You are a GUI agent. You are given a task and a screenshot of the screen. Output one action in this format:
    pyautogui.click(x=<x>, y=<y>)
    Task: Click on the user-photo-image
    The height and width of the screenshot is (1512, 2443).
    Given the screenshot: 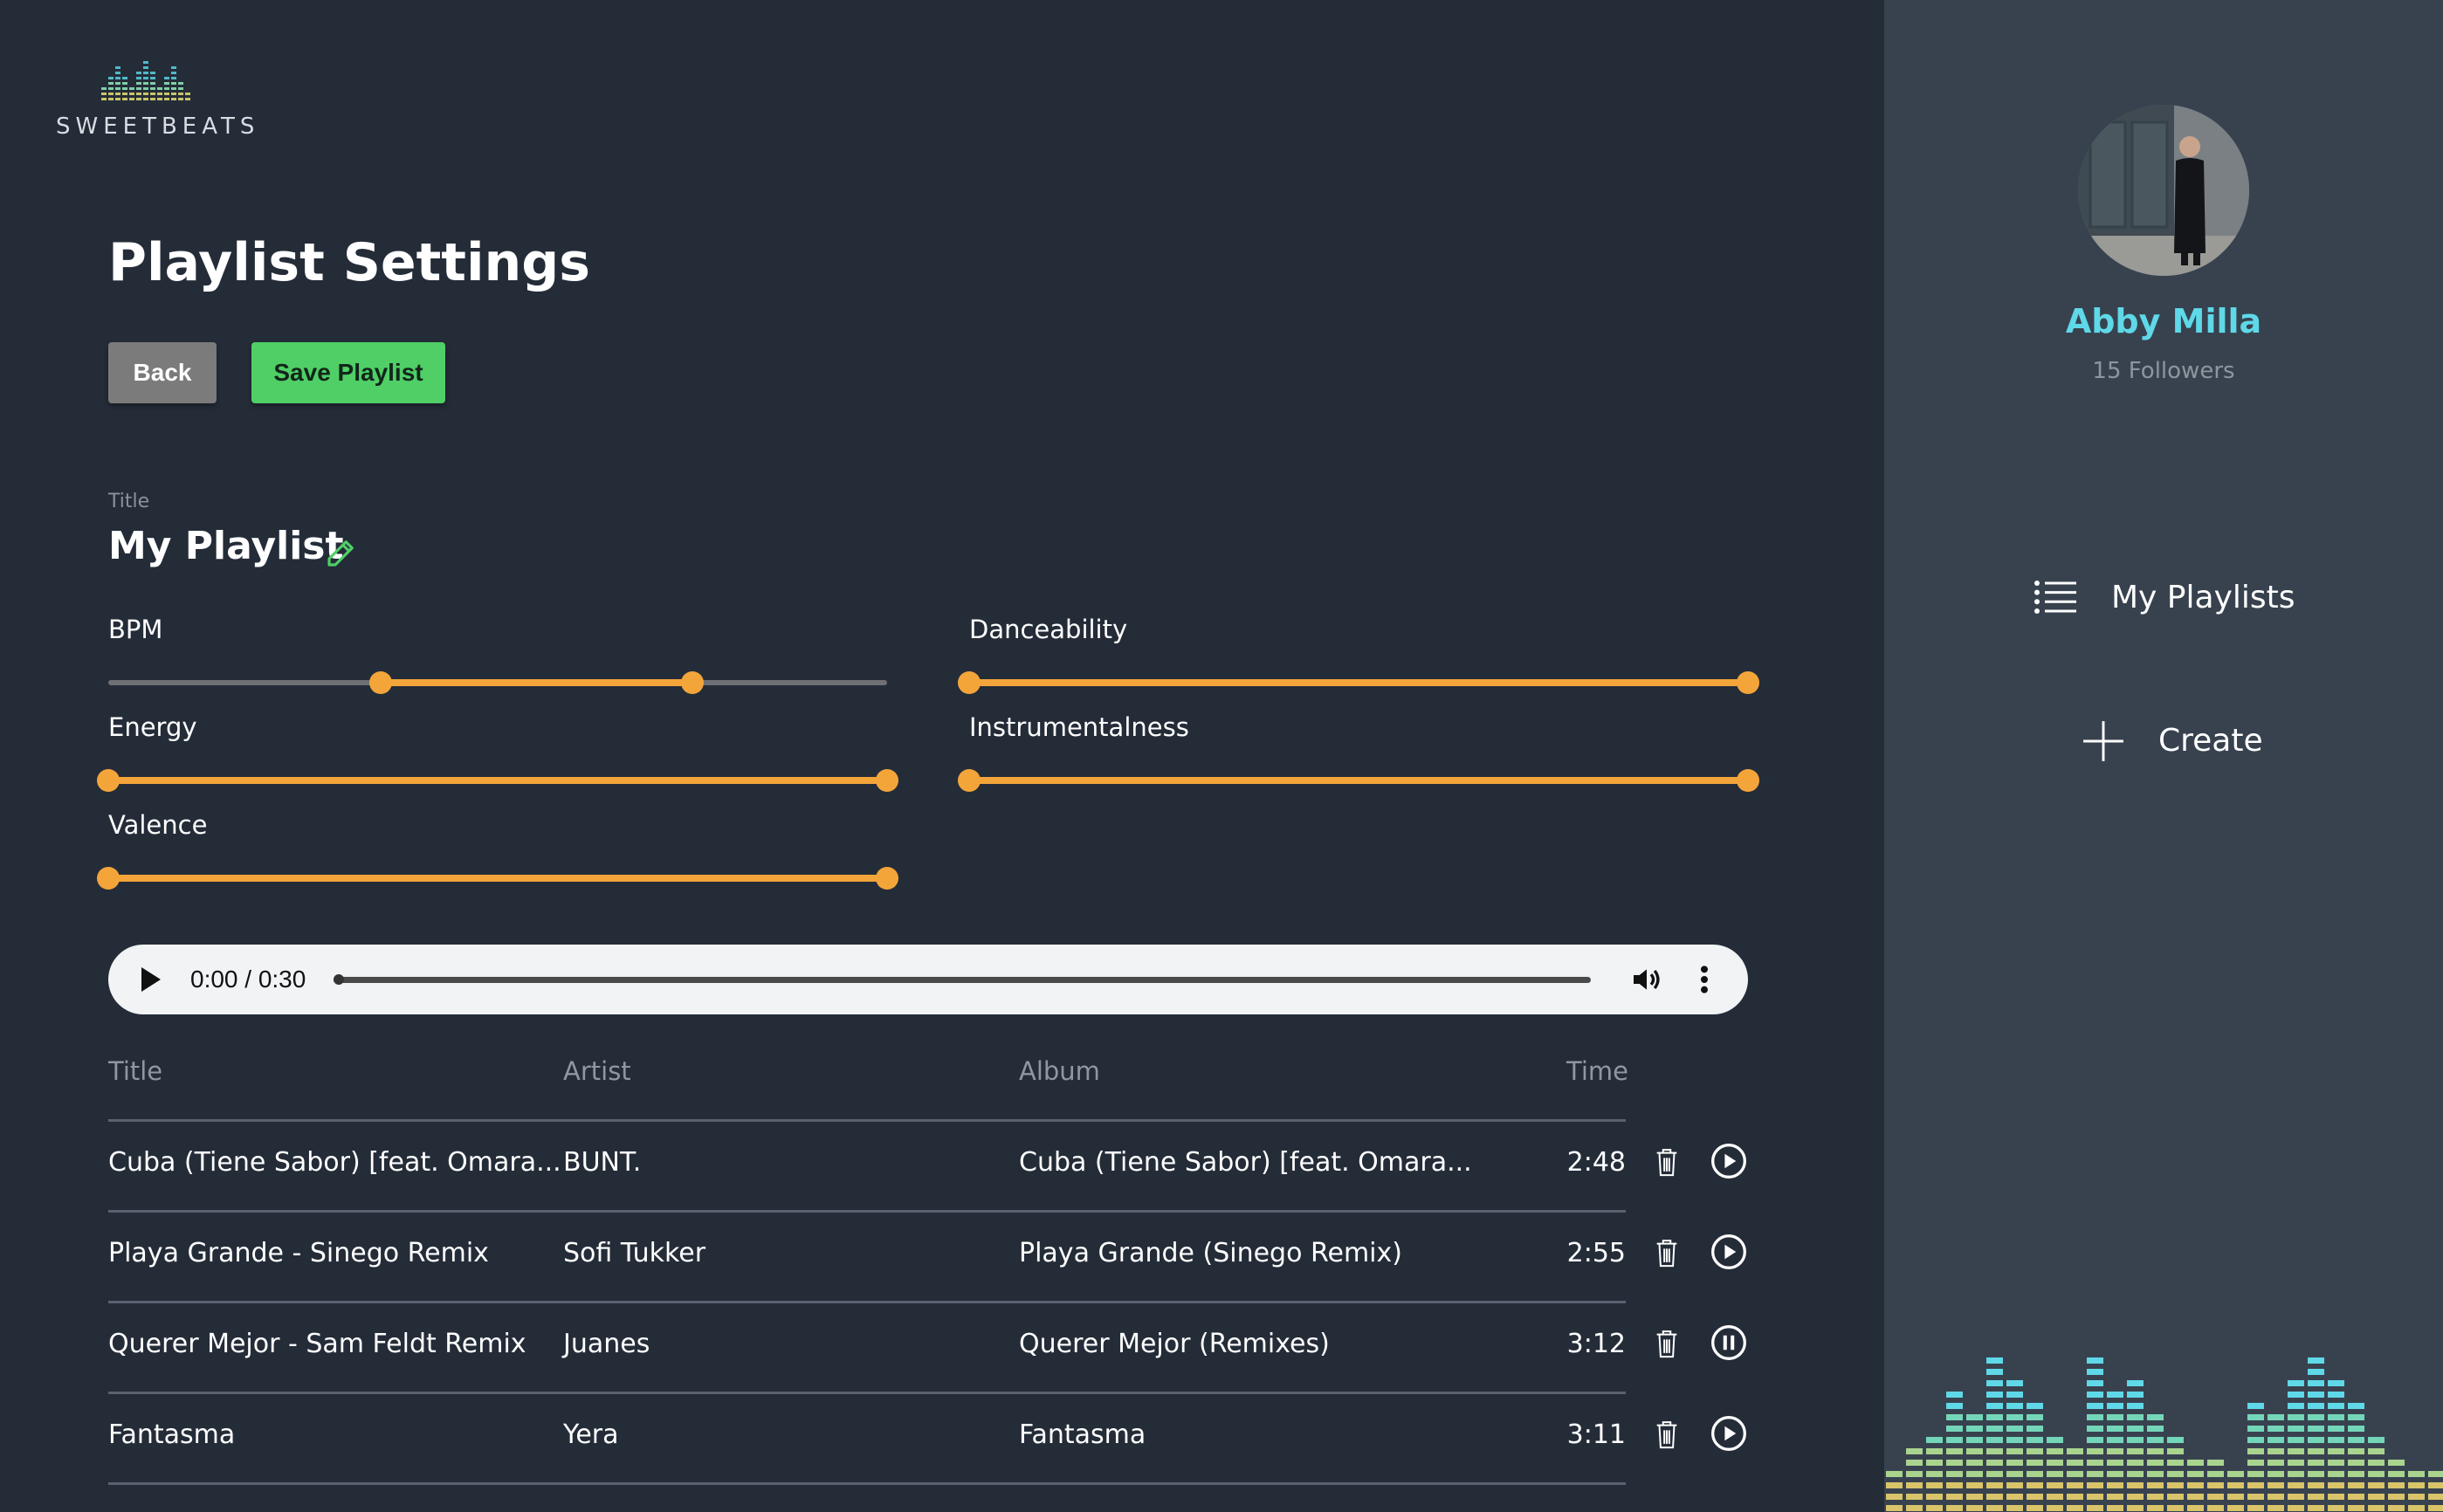 What is the action you would take?
    pyautogui.click(x=2163, y=190)
    